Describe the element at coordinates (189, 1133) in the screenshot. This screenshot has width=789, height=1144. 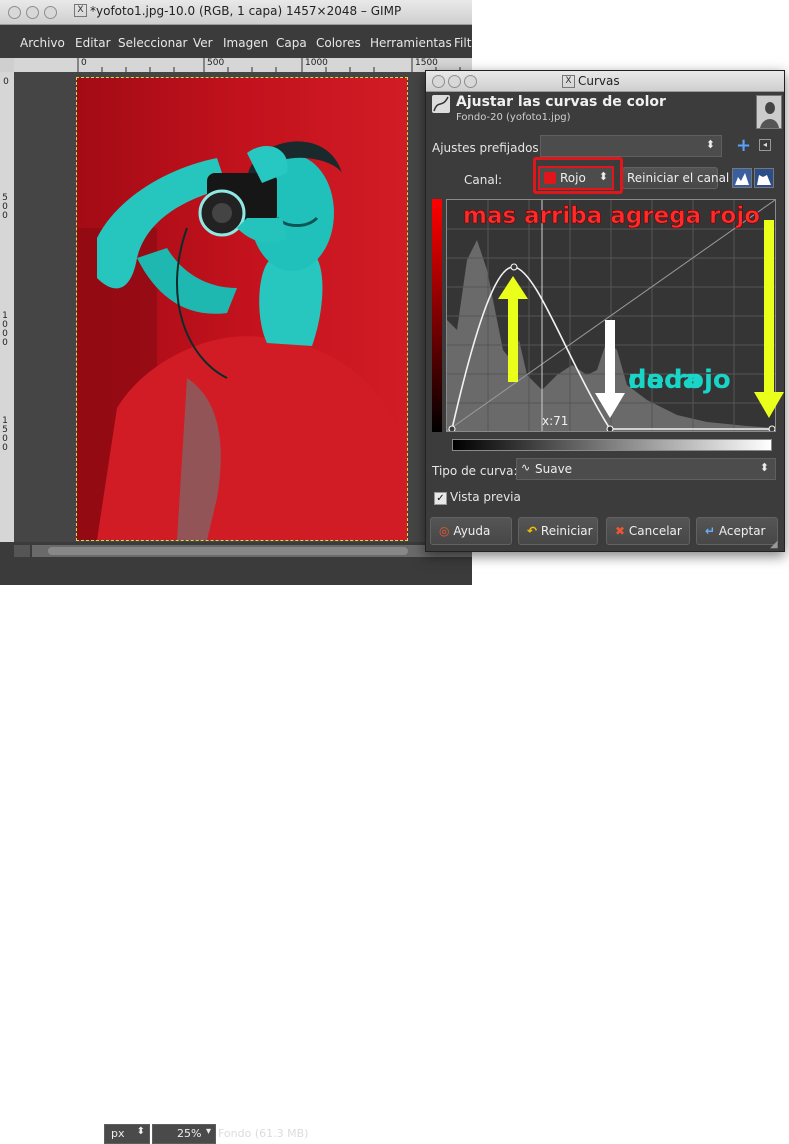
I see `zoom-value: 25%` at that location.